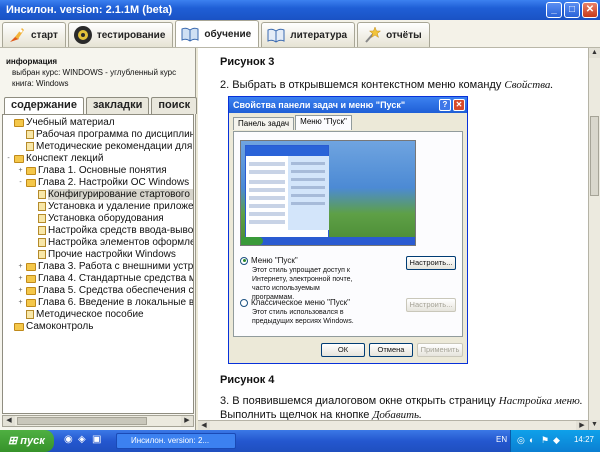 The height and width of the screenshot is (452, 600). Describe the element at coordinates (204, 425) in the screenshot. I see `content-scroll-left-arrow: ◀` at that location.